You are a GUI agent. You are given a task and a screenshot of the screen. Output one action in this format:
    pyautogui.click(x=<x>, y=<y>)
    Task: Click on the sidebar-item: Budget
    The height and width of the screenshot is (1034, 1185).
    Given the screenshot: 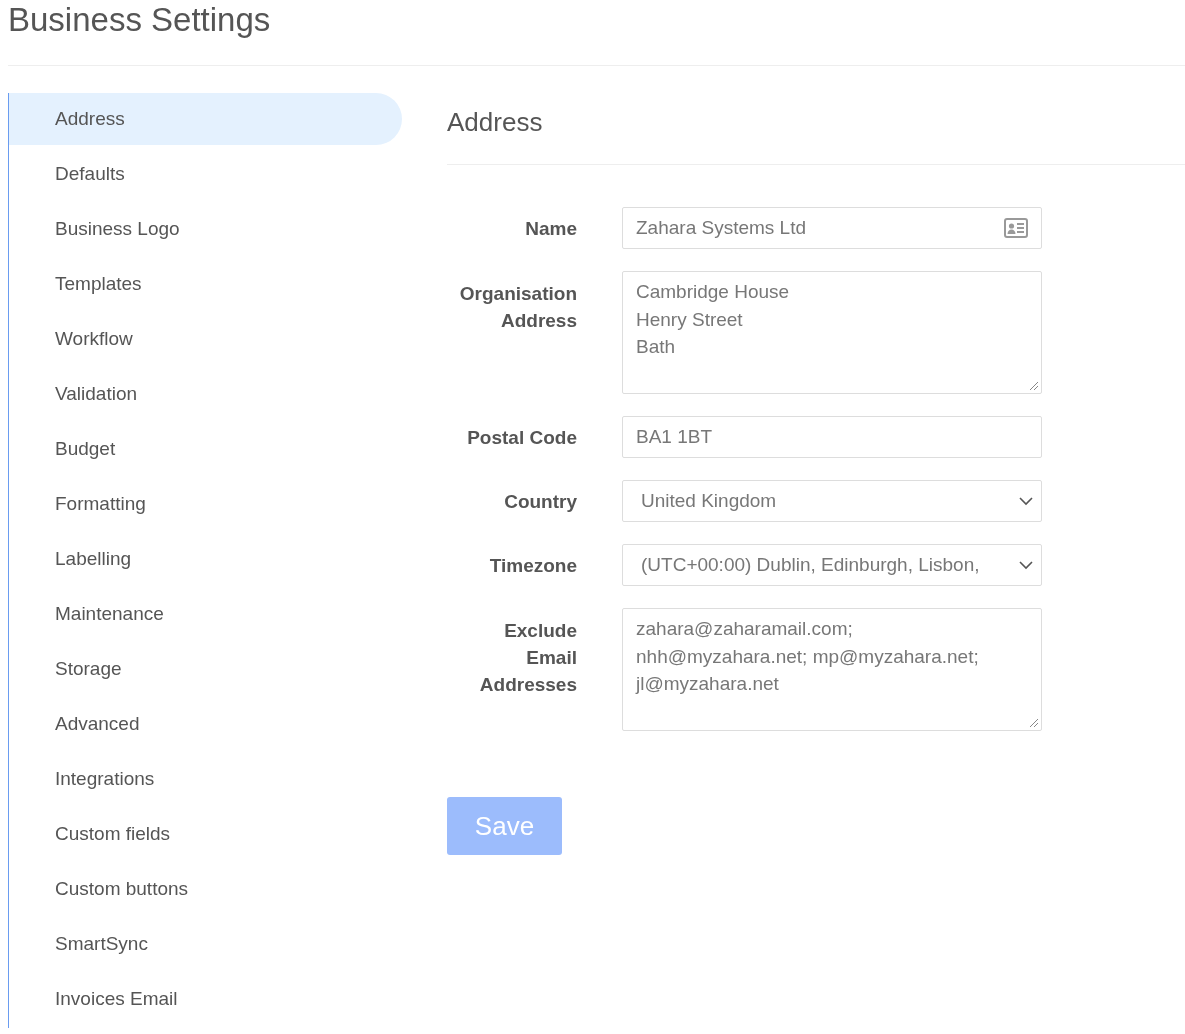 What is the action you would take?
    pyautogui.click(x=205, y=449)
    